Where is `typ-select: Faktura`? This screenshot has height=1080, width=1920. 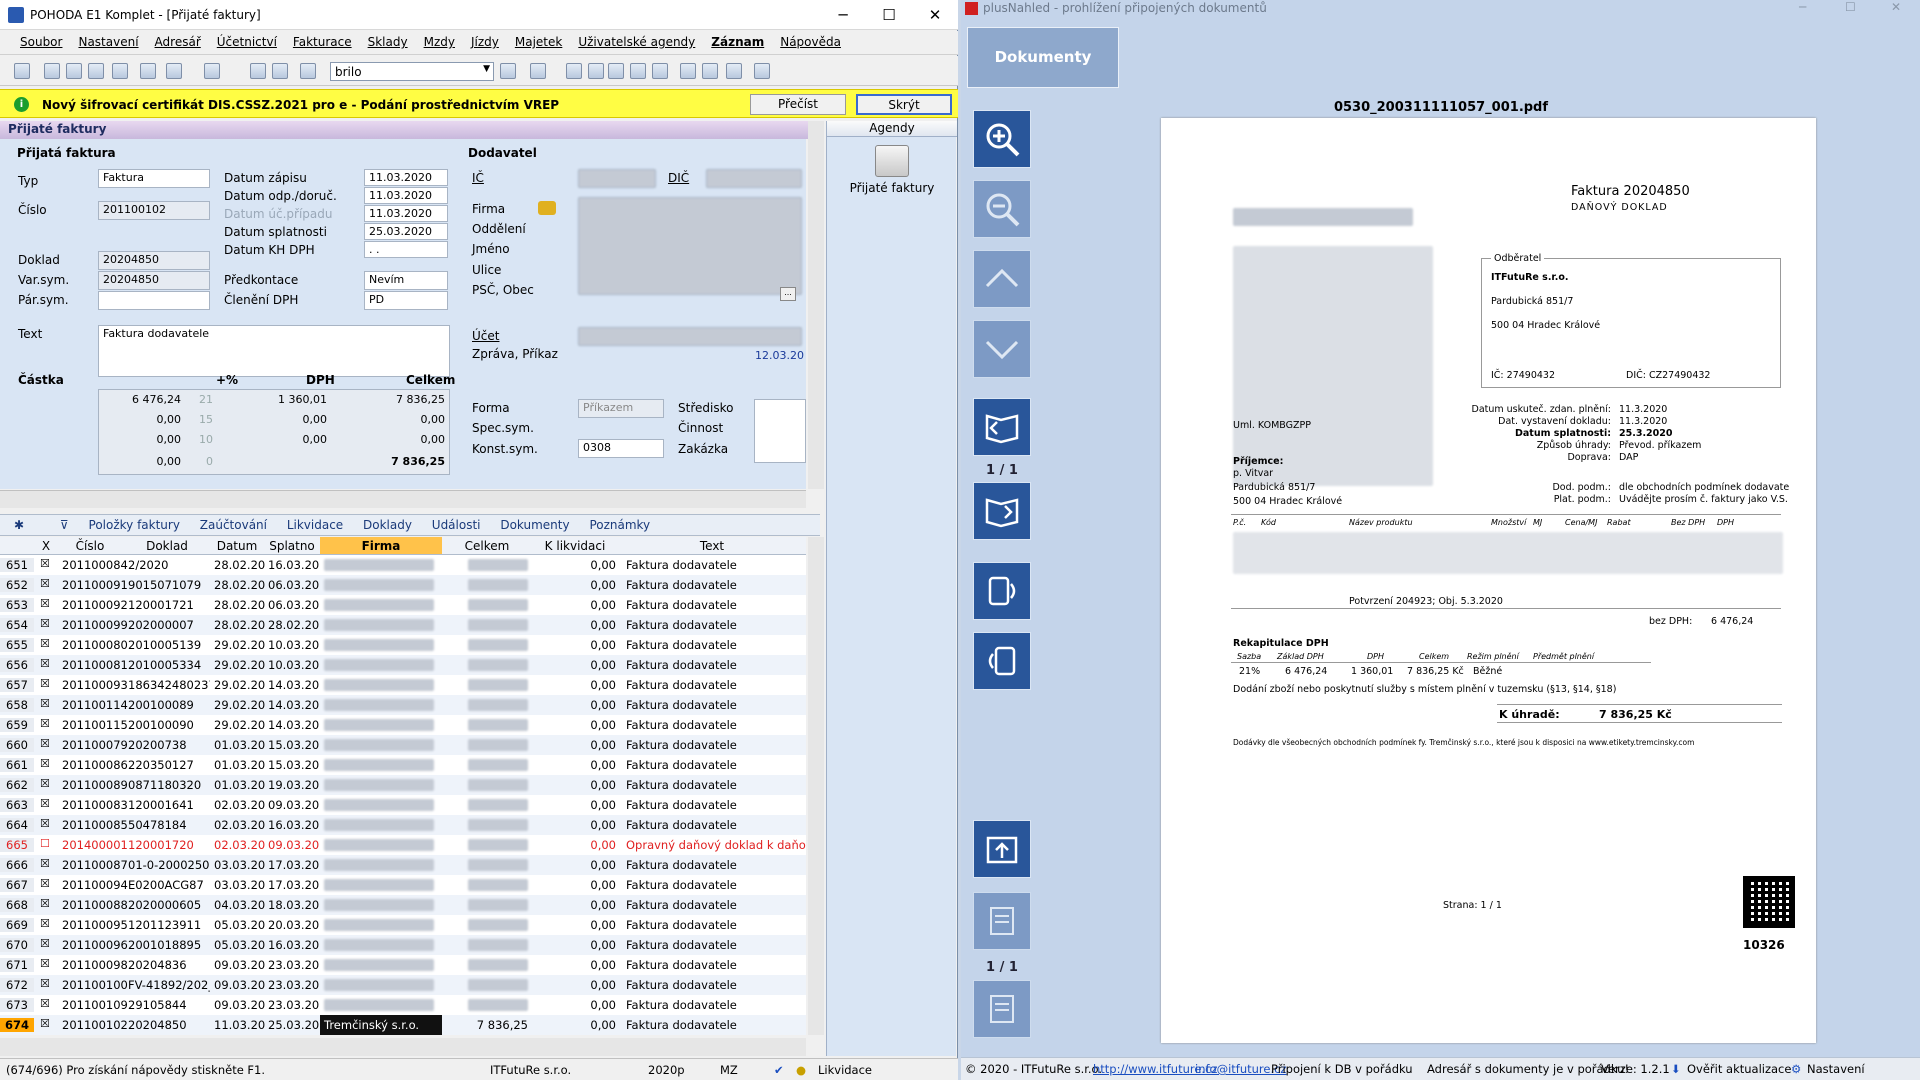 typ-select: Faktura is located at coordinates (154, 178).